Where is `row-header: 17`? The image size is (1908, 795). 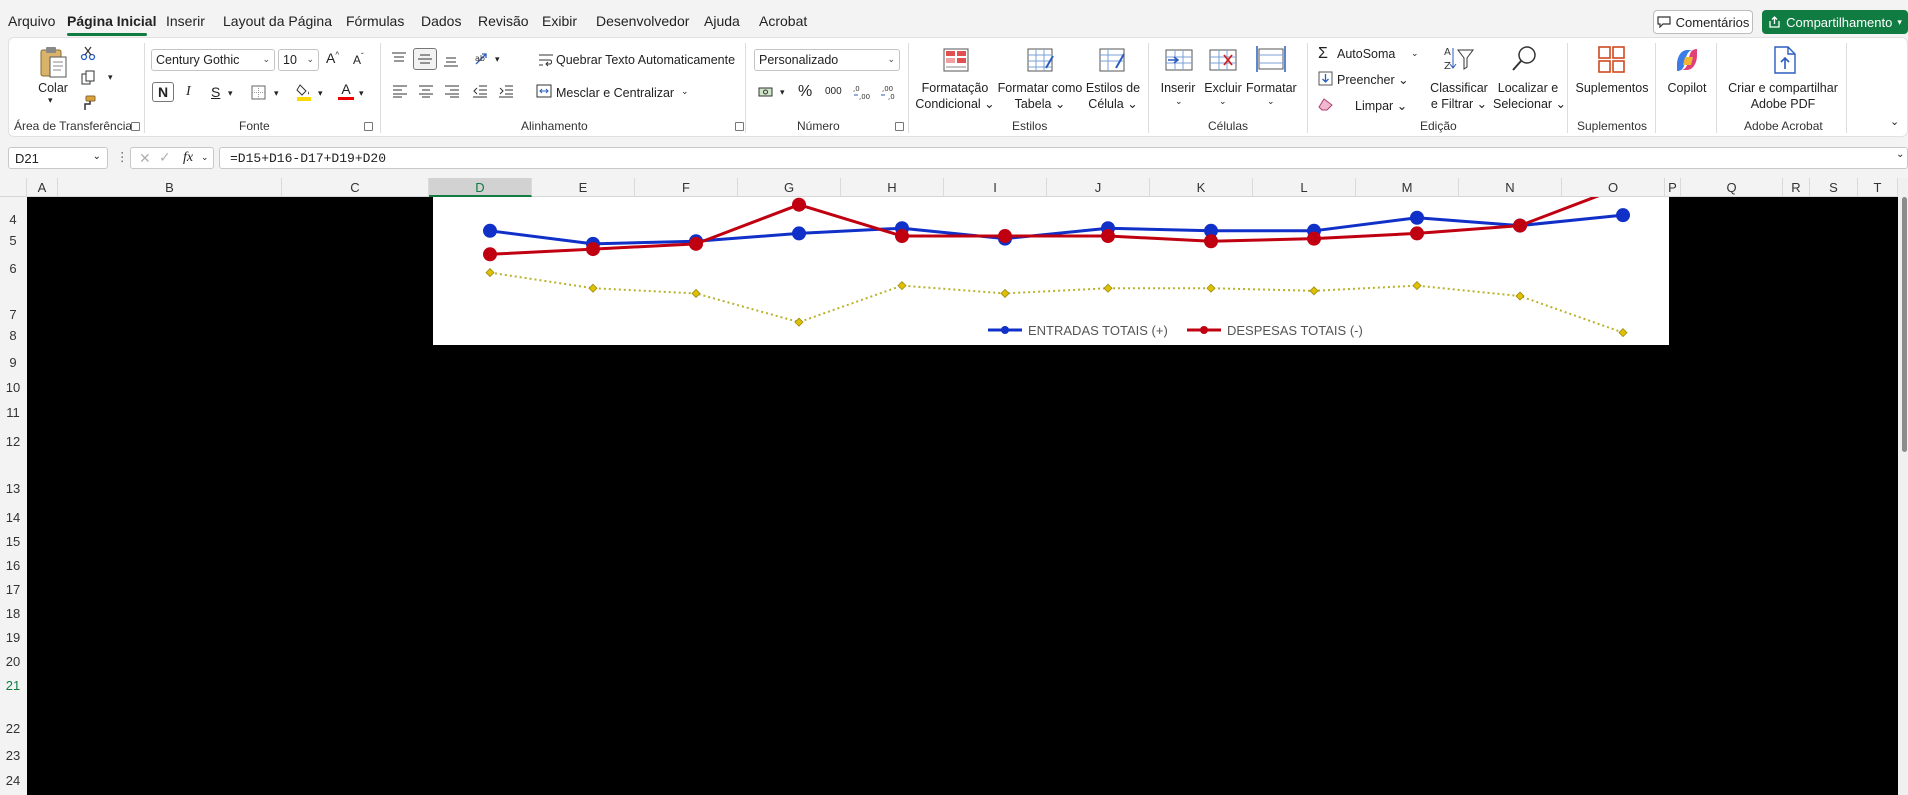
row-header: 17 is located at coordinates (13, 589).